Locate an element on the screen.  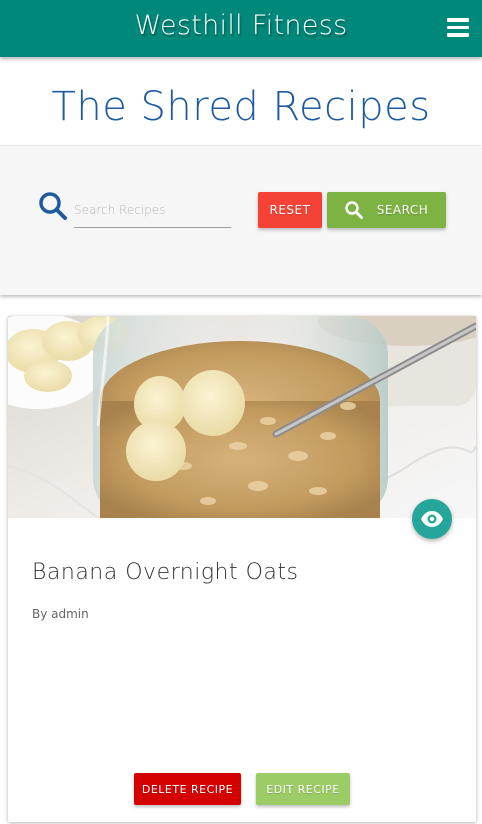
edit-recipe-label: Edit Recipe is located at coordinates (303, 789).